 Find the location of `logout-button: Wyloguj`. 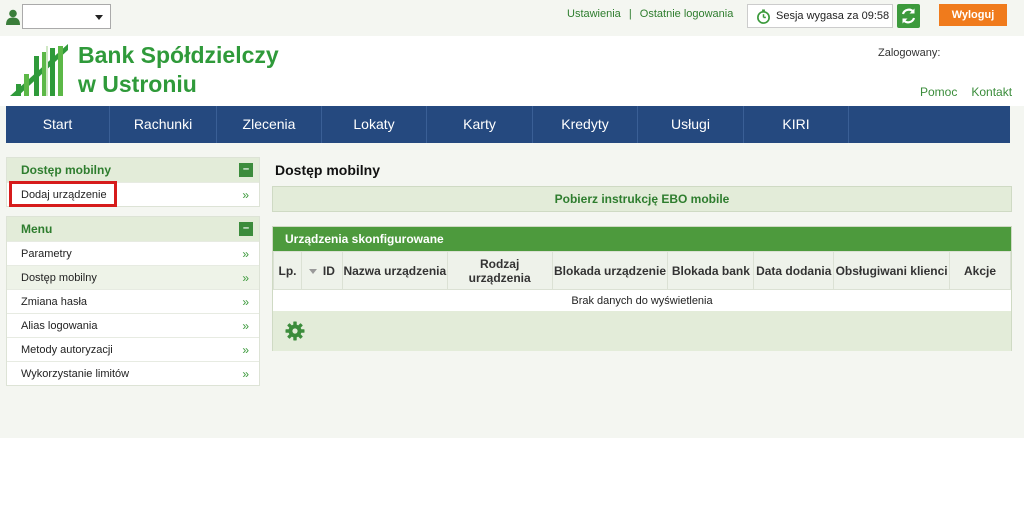

logout-button: Wyloguj is located at coordinates (973, 15).